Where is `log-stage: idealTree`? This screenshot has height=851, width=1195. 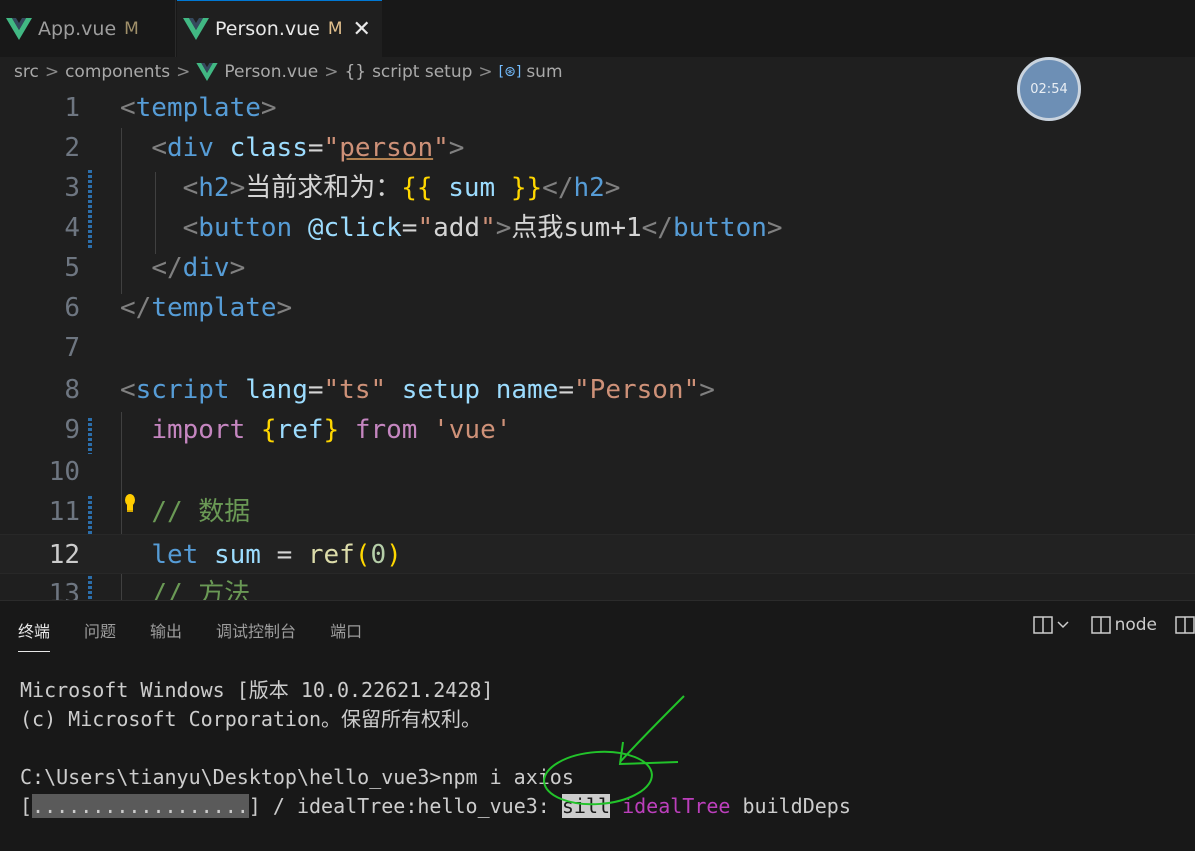 log-stage: idealTree is located at coordinates (676, 806).